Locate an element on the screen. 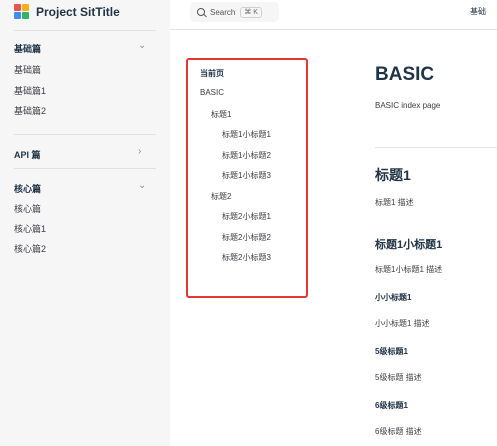 The height and width of the screenshot is (446, 497). chevron-right-icon: › is located at coordinates (139, 151).